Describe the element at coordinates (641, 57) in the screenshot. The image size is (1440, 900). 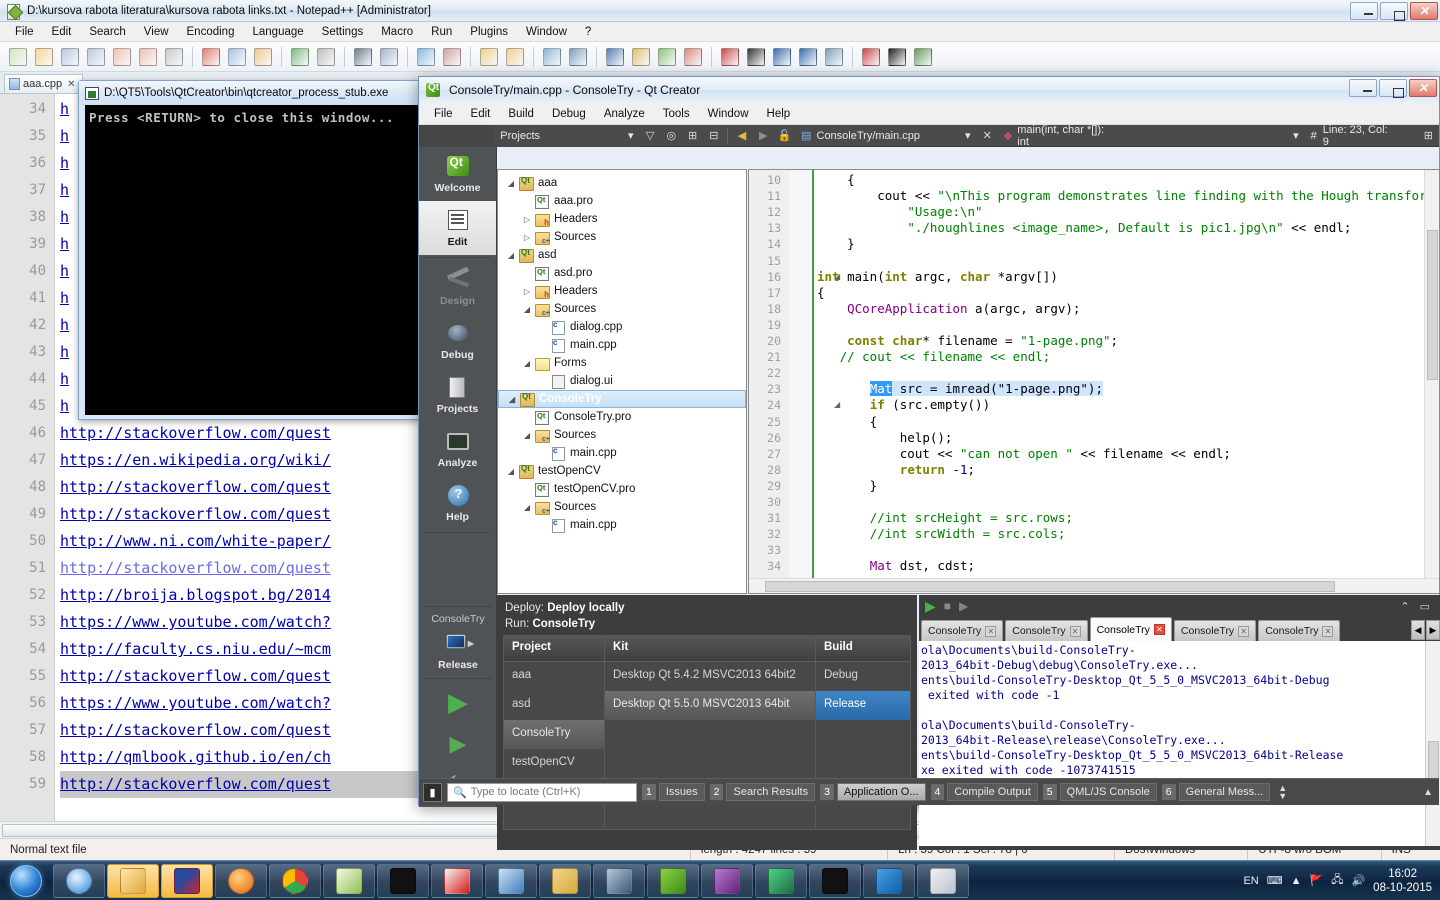
I see `user-lang-icon` at that location.